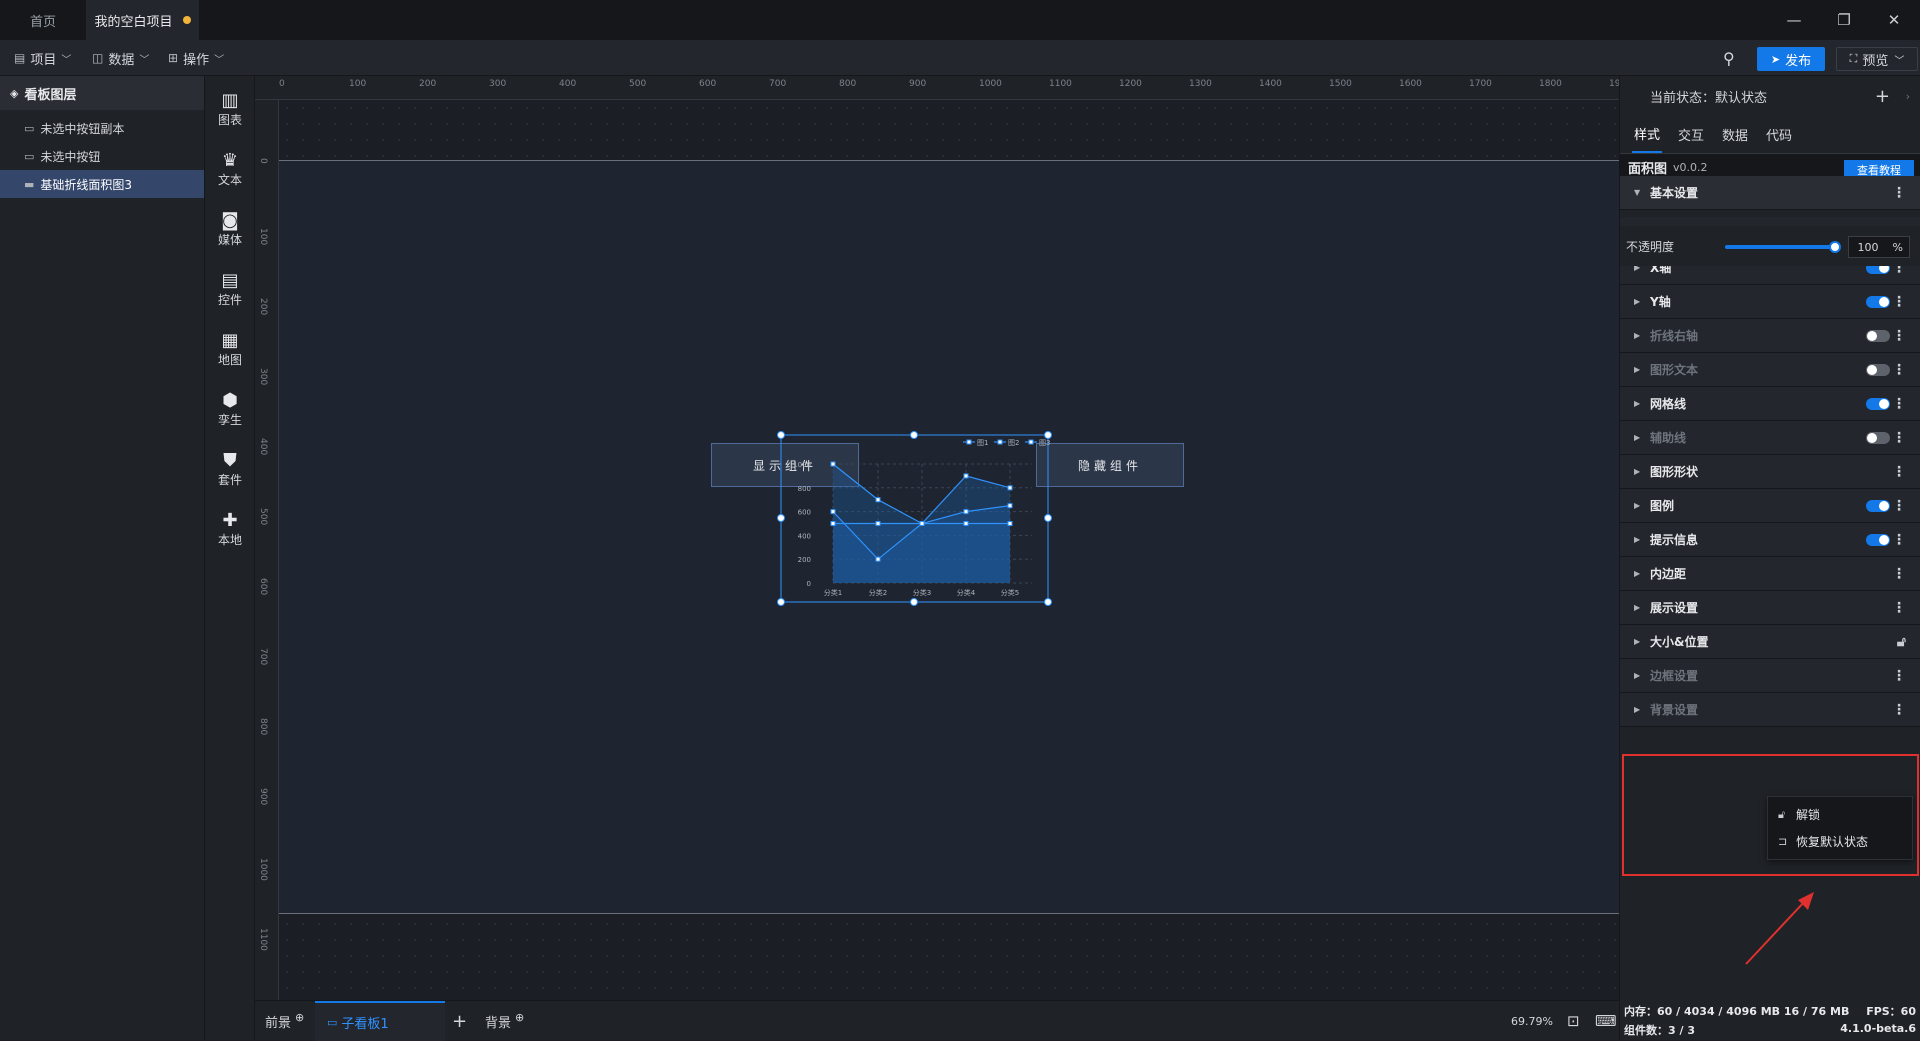 This screenshot has height=1041, width=1920. Describe the element at coordinates (1770, 336) in the screenshot. I see `section-4: ▶ 折线右轴 ⋮` at that location.